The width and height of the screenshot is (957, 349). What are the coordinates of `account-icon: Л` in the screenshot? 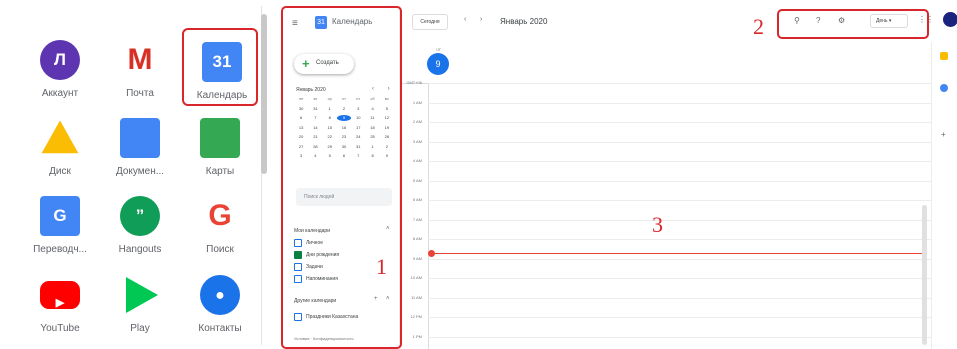 It's located at (60, 60).